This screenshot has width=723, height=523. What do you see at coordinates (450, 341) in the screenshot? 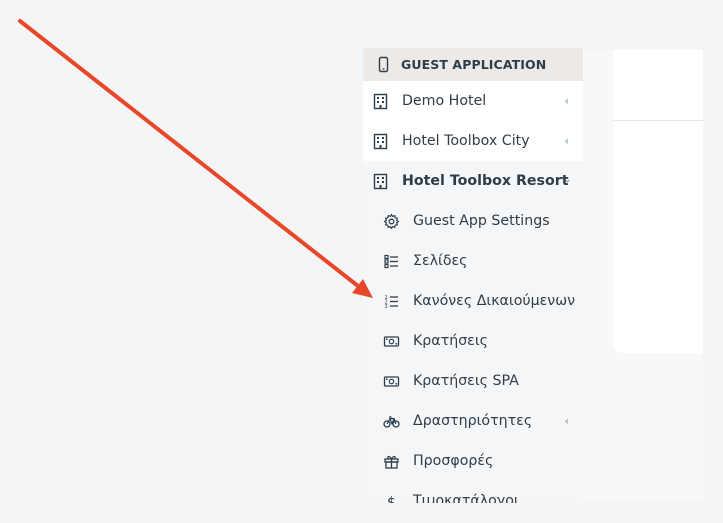
I see `sidebar-item-label: Κρατήσεις` at bounding box center [450, 341].